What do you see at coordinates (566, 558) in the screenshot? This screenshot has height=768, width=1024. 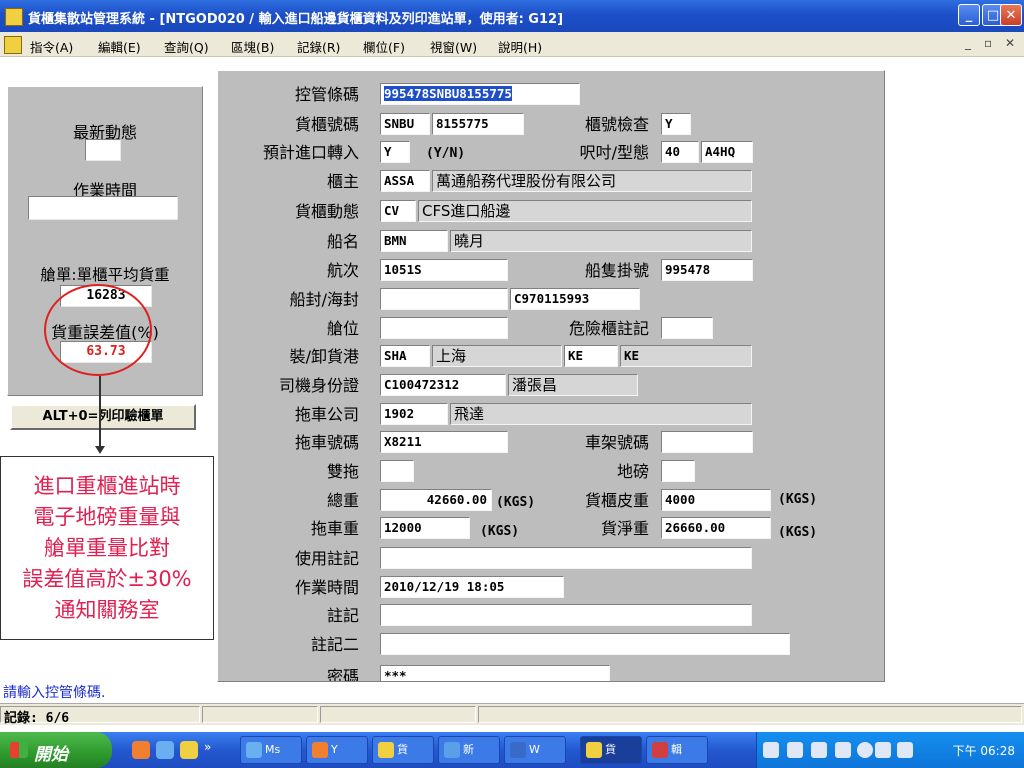 I see `usage-field` at bounding box center [566, 558].